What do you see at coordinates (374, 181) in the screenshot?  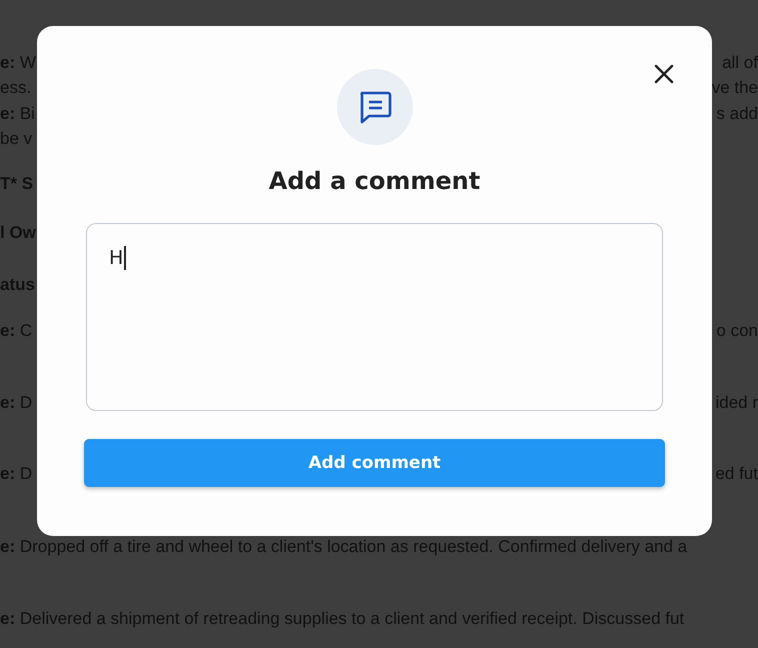 I see `dialog-title: Add a comment` at bounding box center [374, 181].